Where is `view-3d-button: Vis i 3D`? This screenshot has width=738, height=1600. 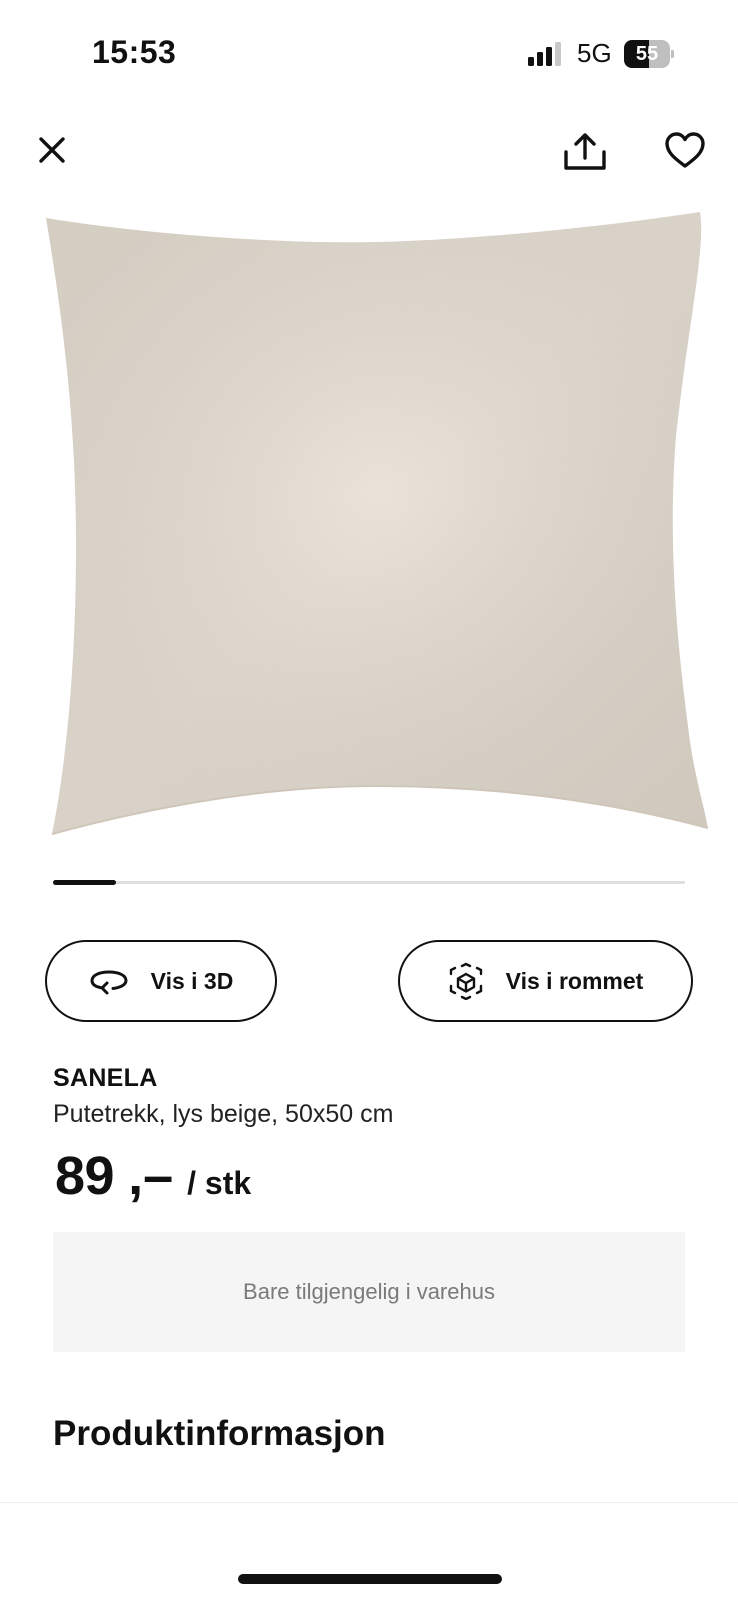
view-3d-button: Vis i 3D is located at coordinates (161, 981).